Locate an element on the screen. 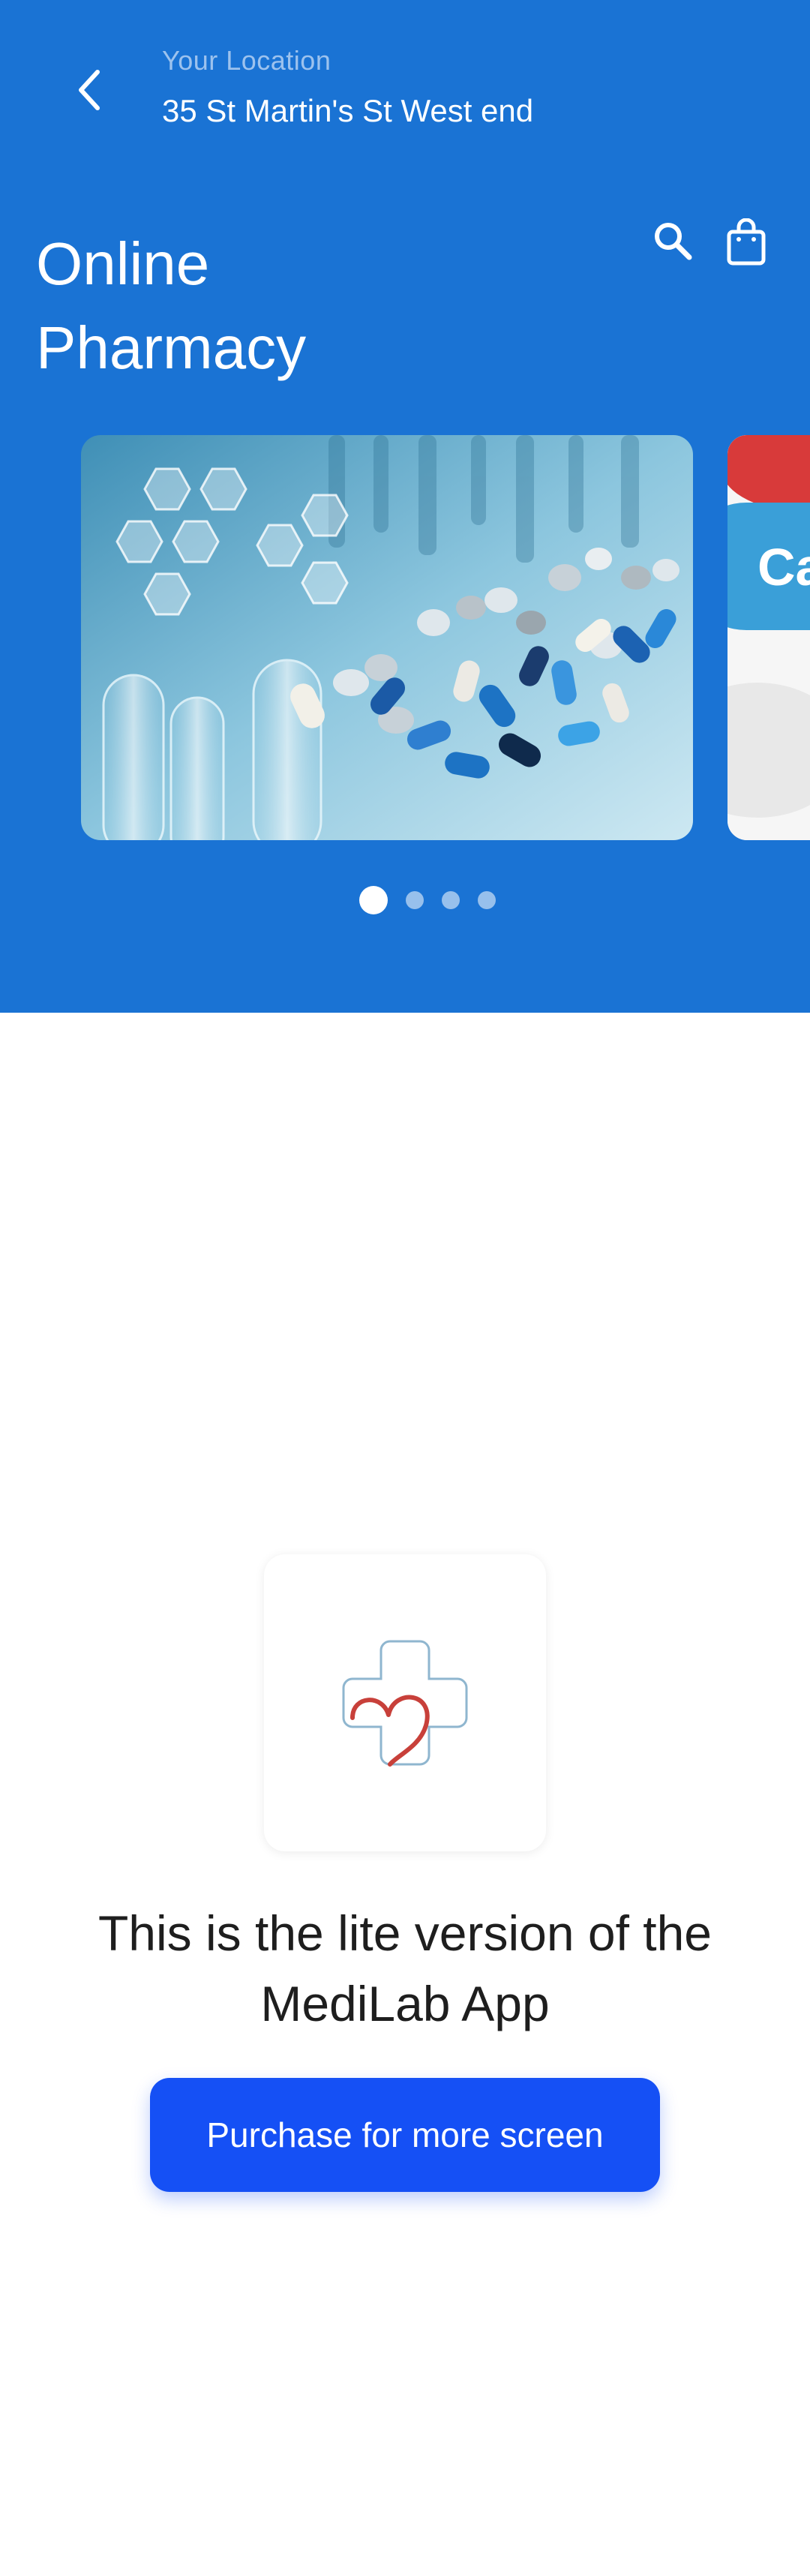 The height and width of the screenshot is (2576, 810). location-label: Your Location is located at coordinates (247, 60).